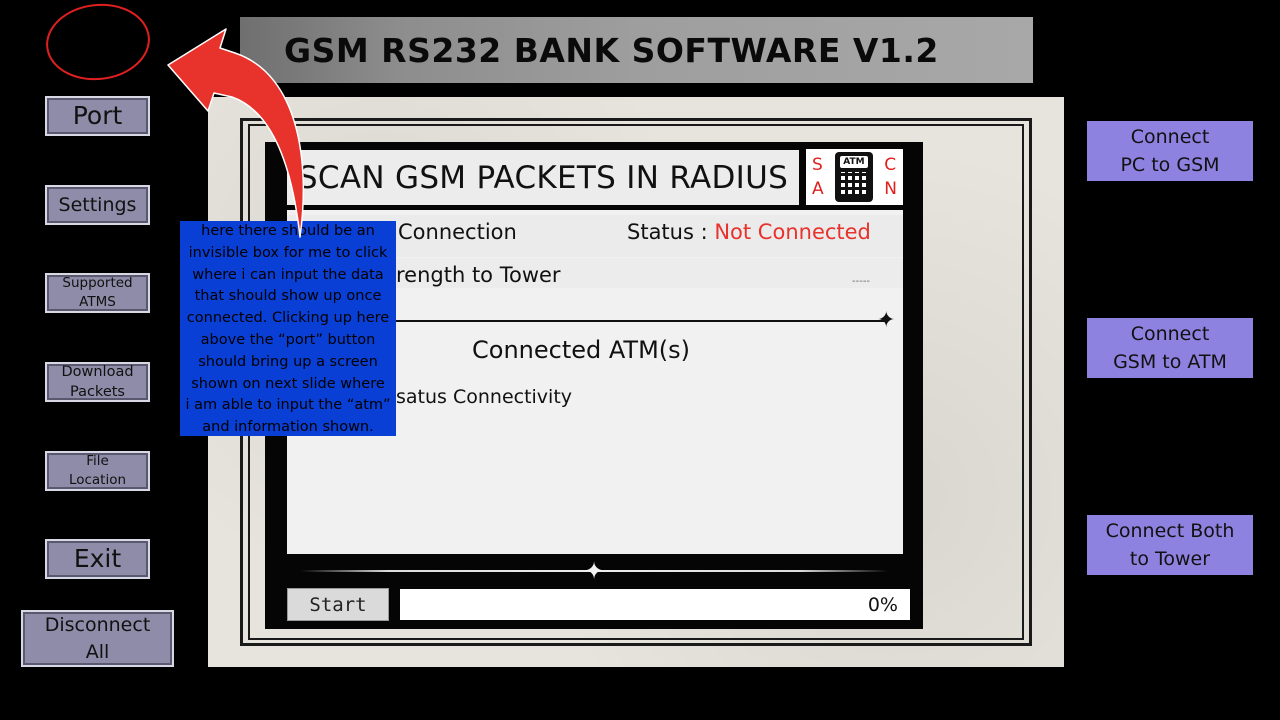 This screenshot has height=720, width=1280. Describe the element at coordinates (671, 232) in the screenshot. I see `status-label: Status :` at that location.